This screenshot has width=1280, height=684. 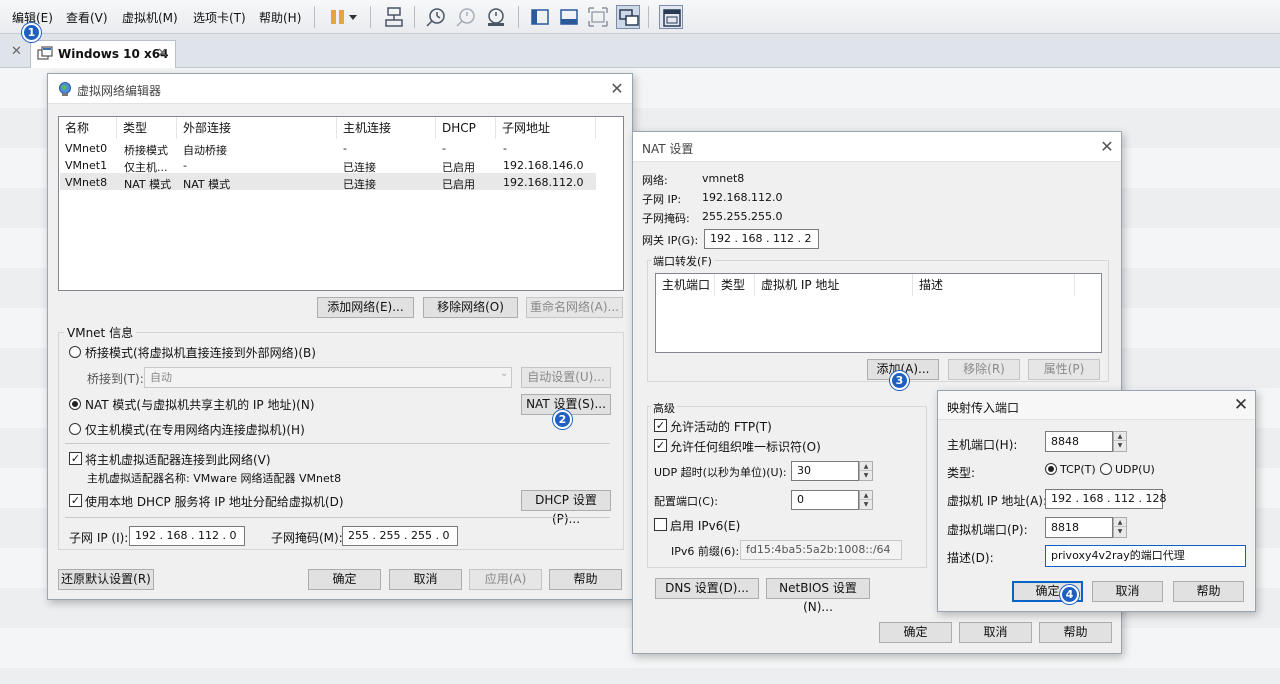 What do you see at coordinates (470, 307) in the screenshot?
I see `remove-network-button: 移除网络(O)` at bounding box center [470, 307].